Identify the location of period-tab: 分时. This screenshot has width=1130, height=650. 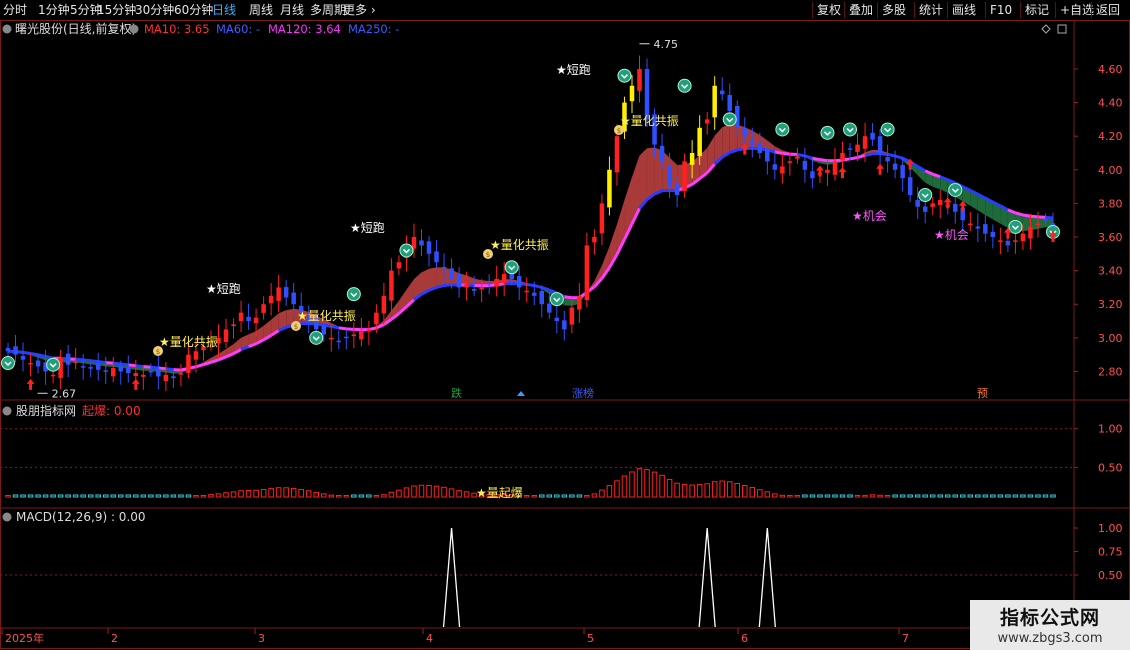
(15, 10).